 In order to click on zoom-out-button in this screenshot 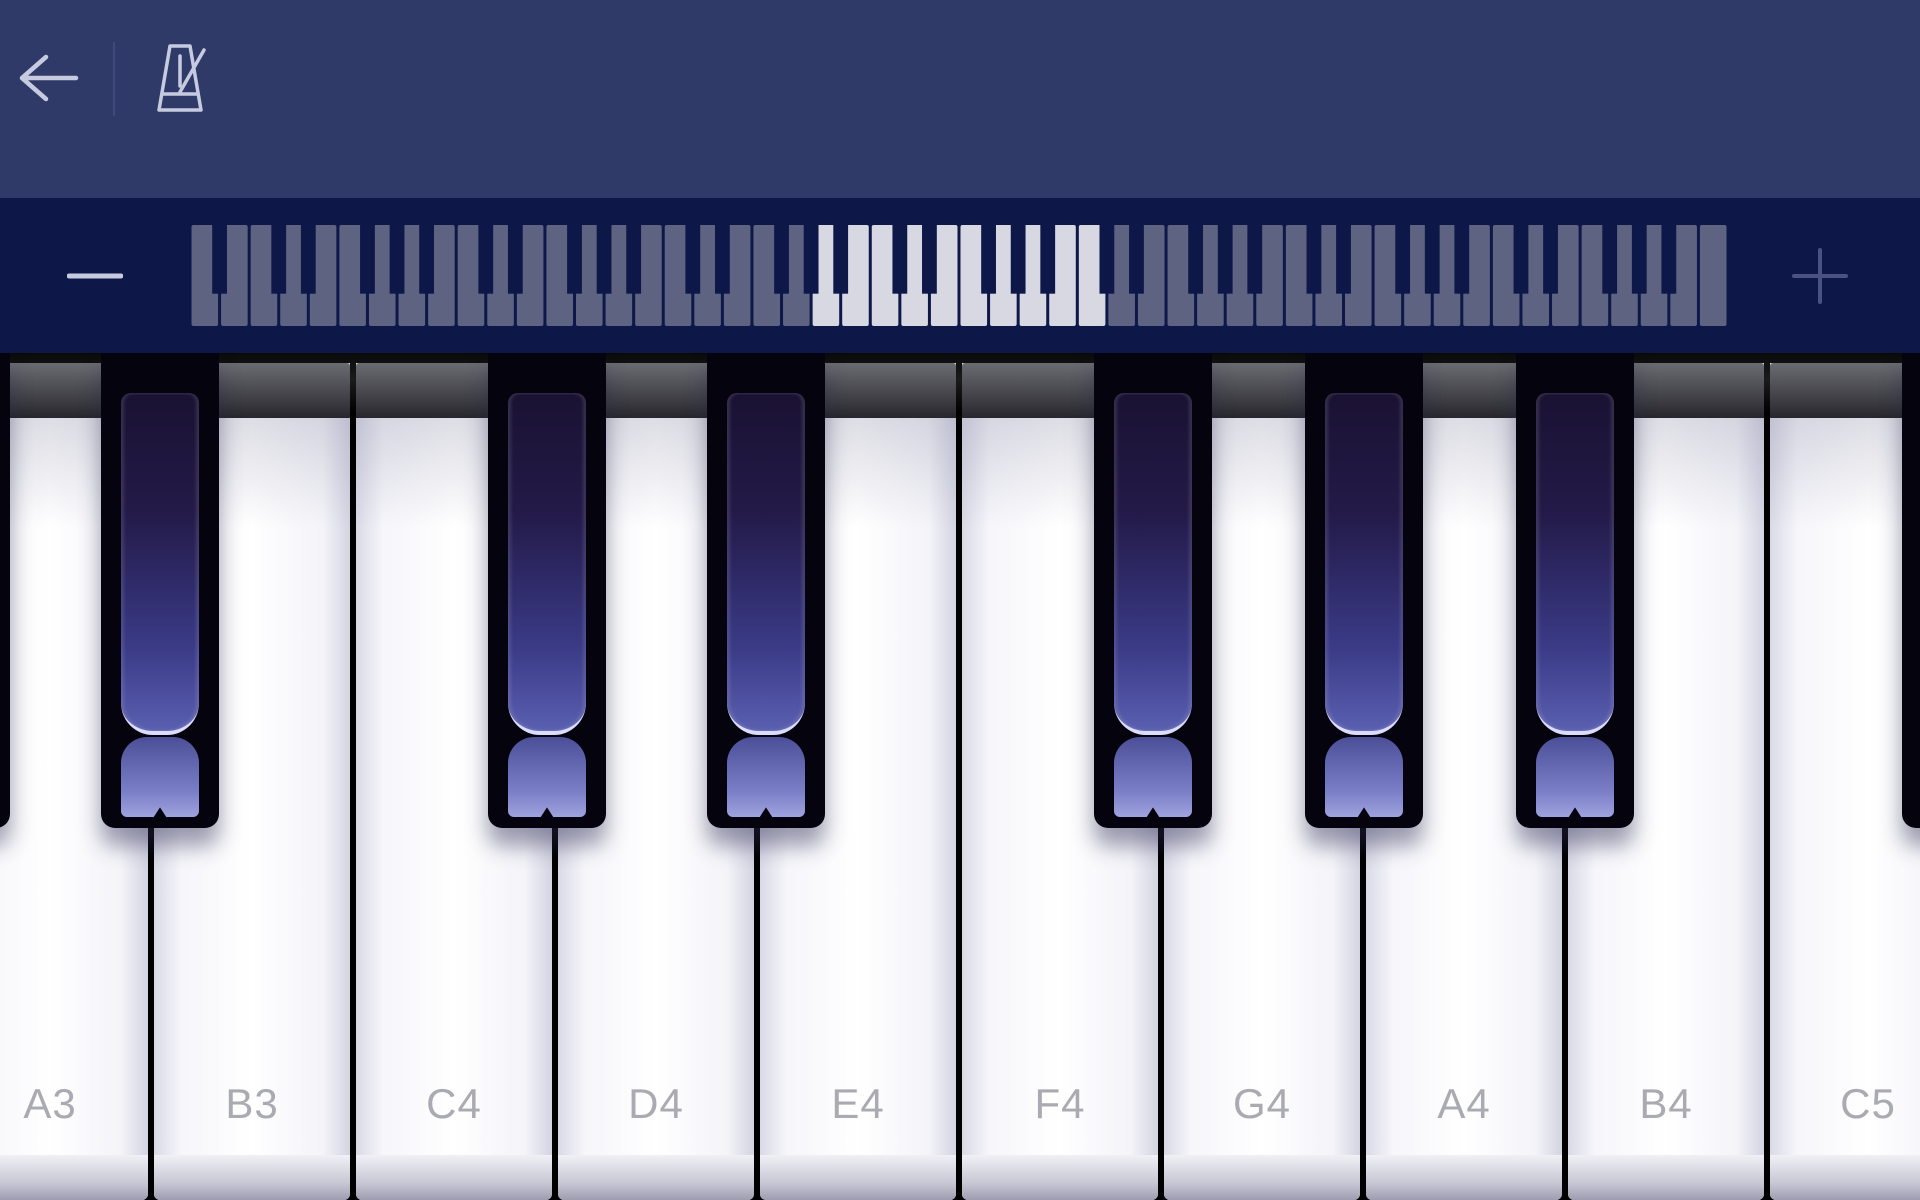, I will do `click(95, 276)`.